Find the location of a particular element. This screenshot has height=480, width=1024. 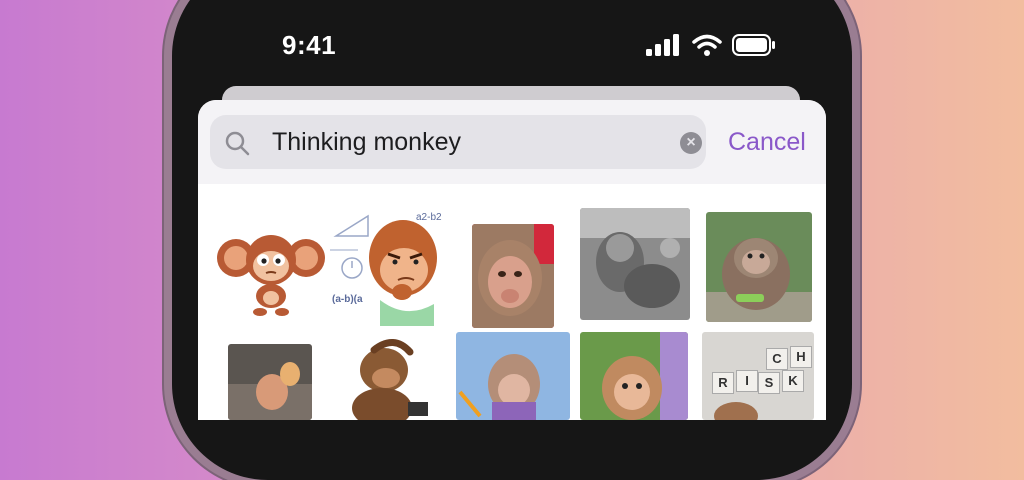

sticker-monkey-eating is located at coordinates (759, 267).